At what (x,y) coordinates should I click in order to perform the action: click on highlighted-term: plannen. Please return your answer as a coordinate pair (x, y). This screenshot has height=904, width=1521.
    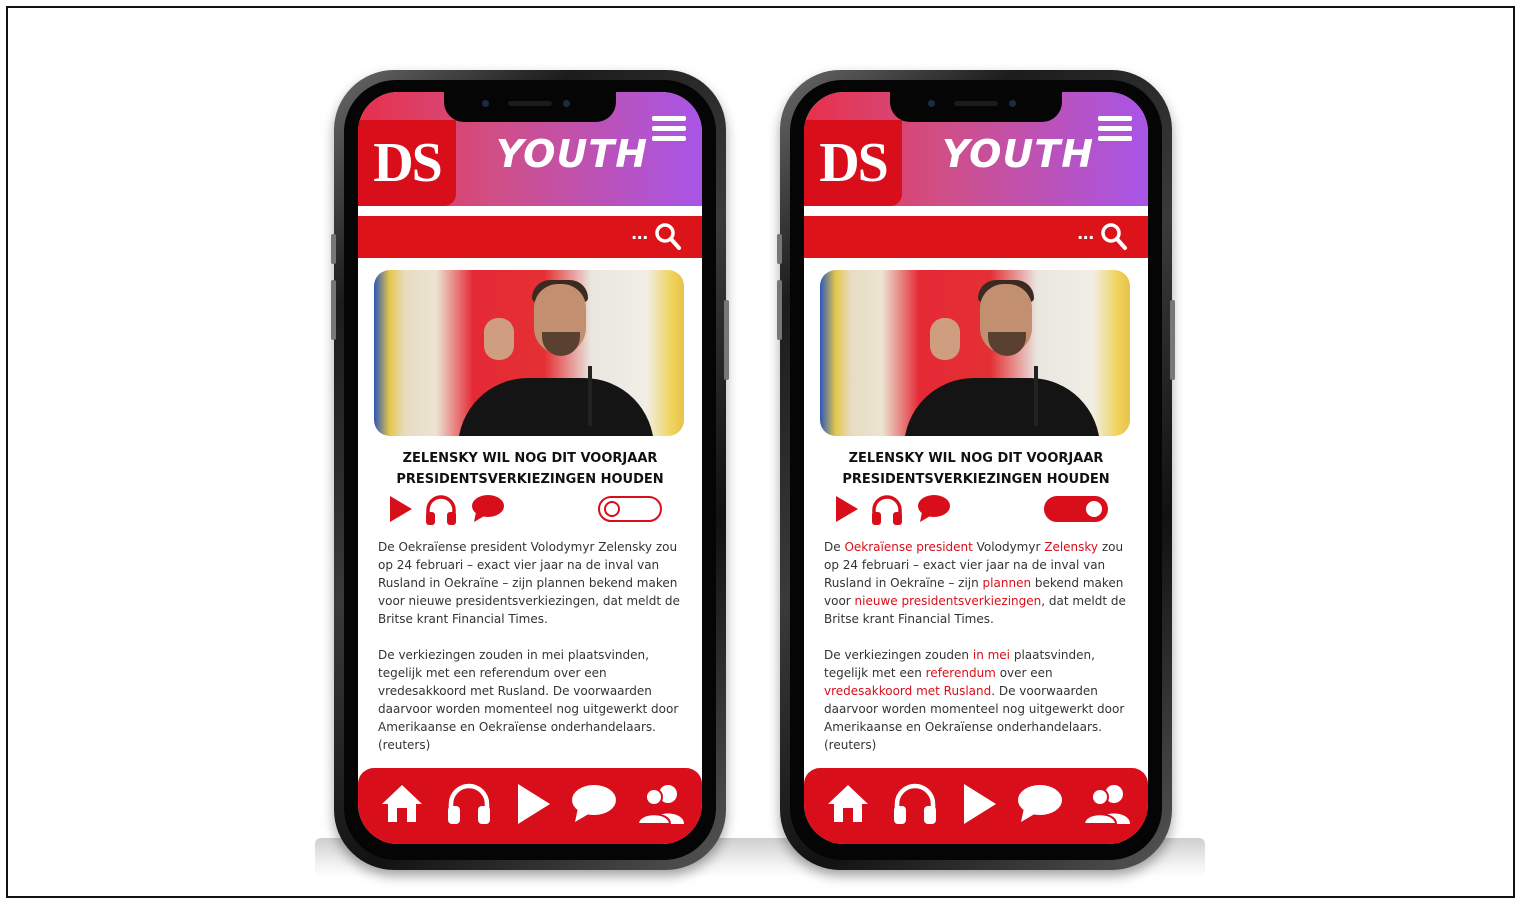
    Looking at the image, I should click on (1007, 583).